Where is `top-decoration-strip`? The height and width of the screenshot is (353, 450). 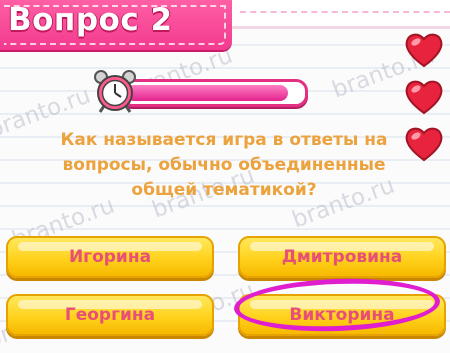
top-decoration-strip is located at coordinates (341, 14).